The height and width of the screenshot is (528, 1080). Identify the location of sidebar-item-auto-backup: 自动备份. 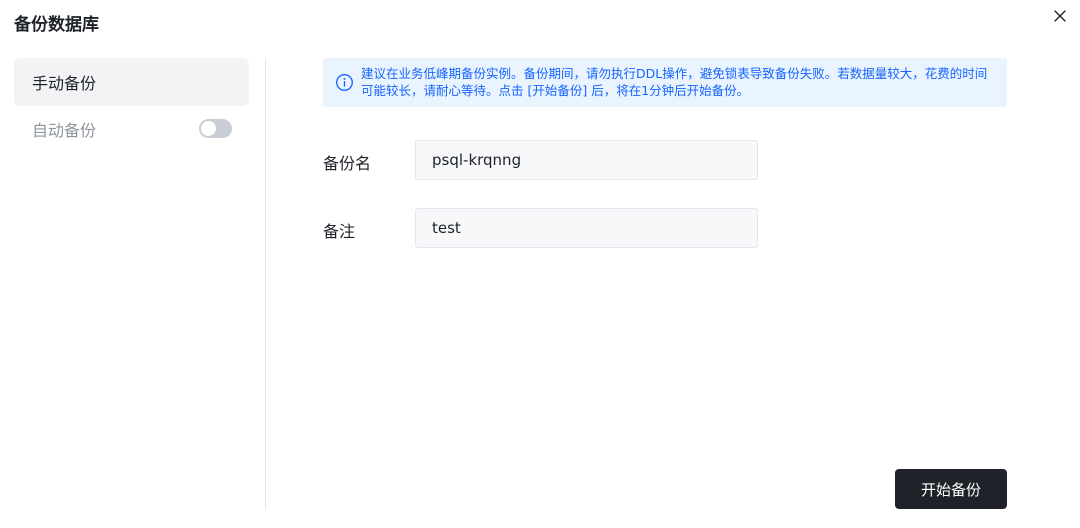
(131, 129).